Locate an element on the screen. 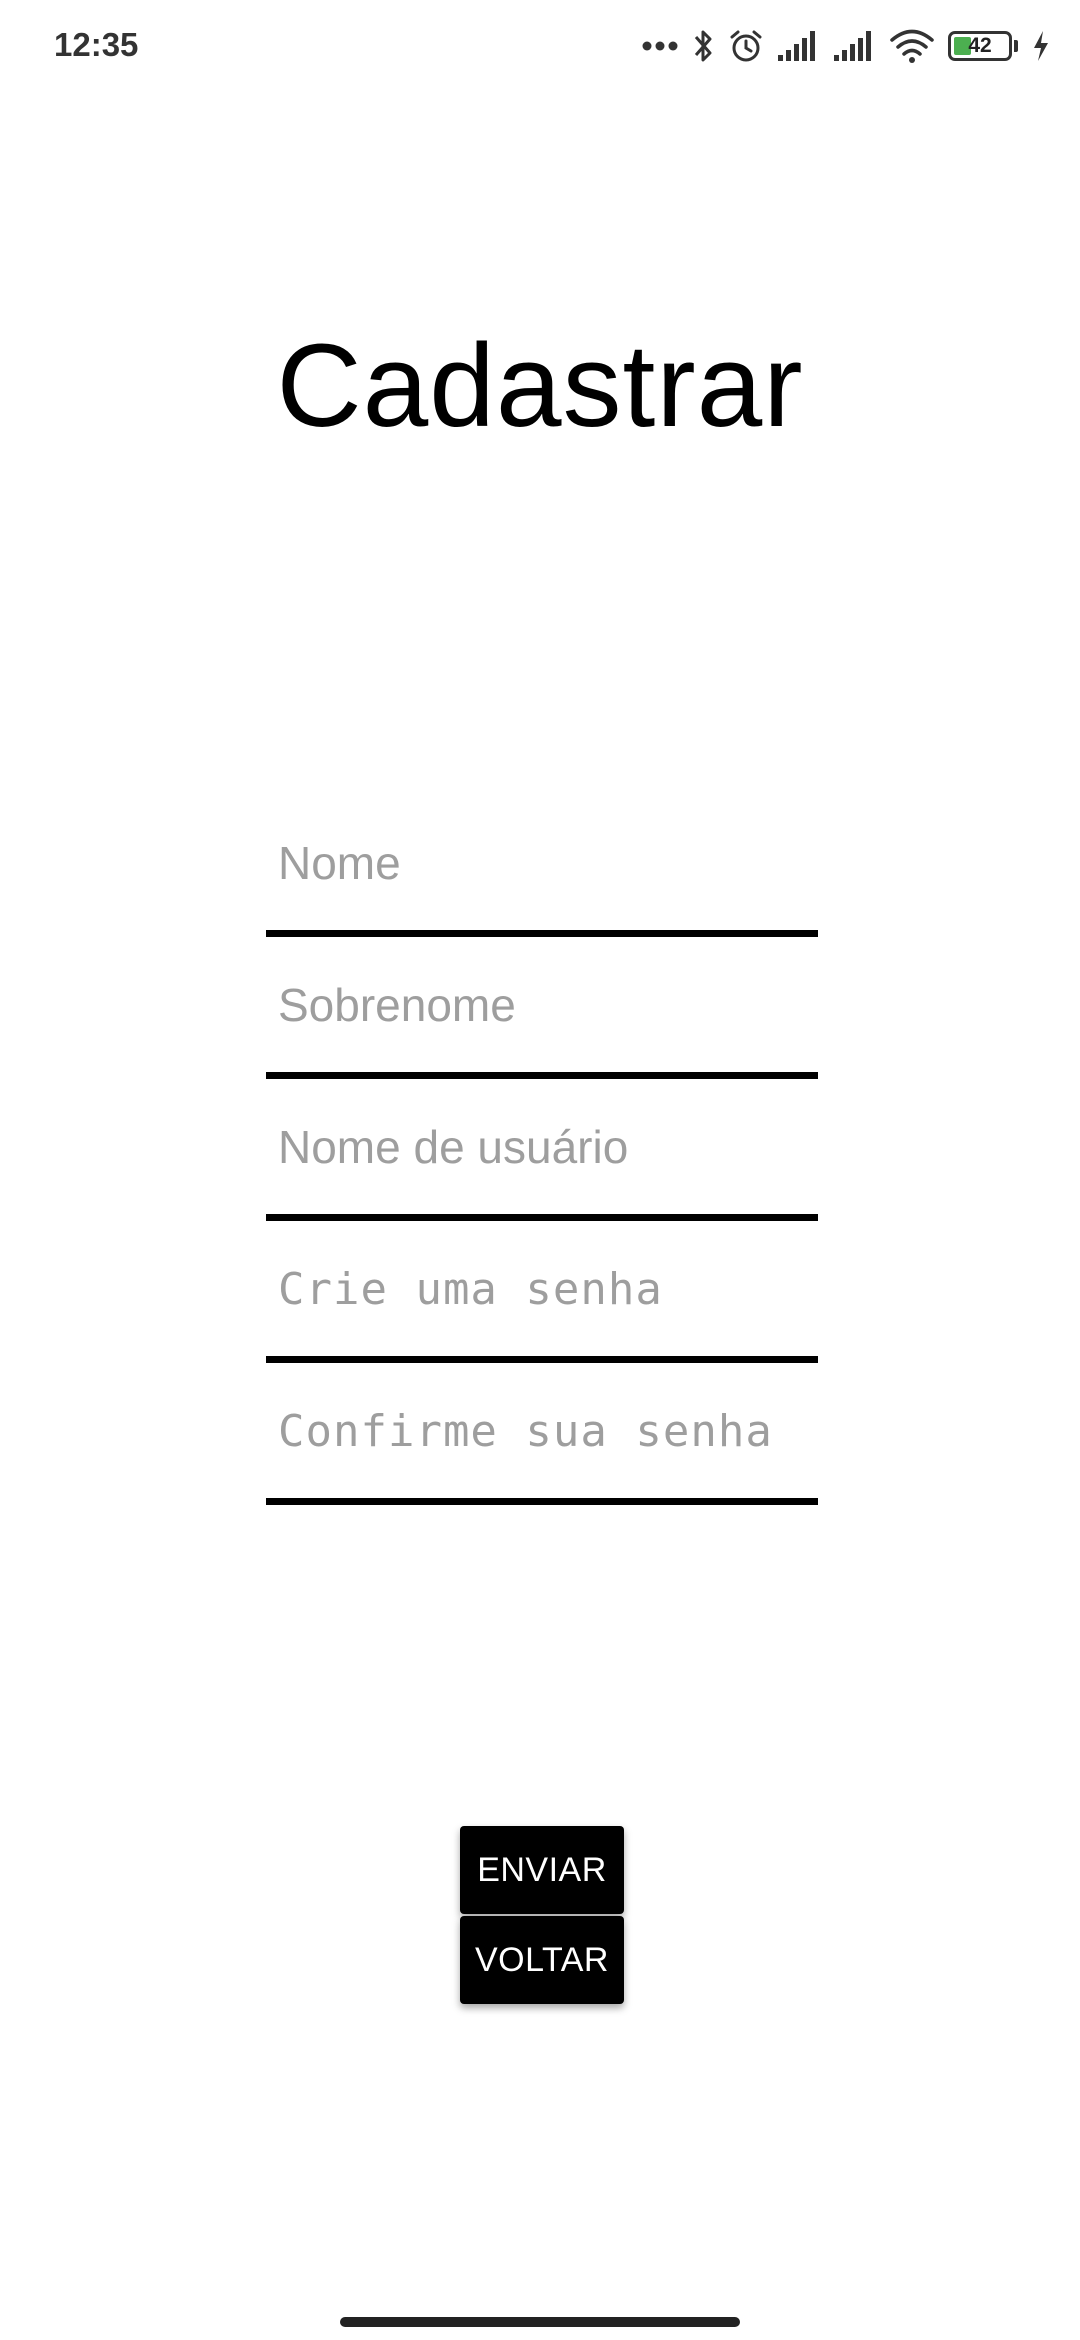  page-title: Cadastrar is located at coordinates (540, 386).